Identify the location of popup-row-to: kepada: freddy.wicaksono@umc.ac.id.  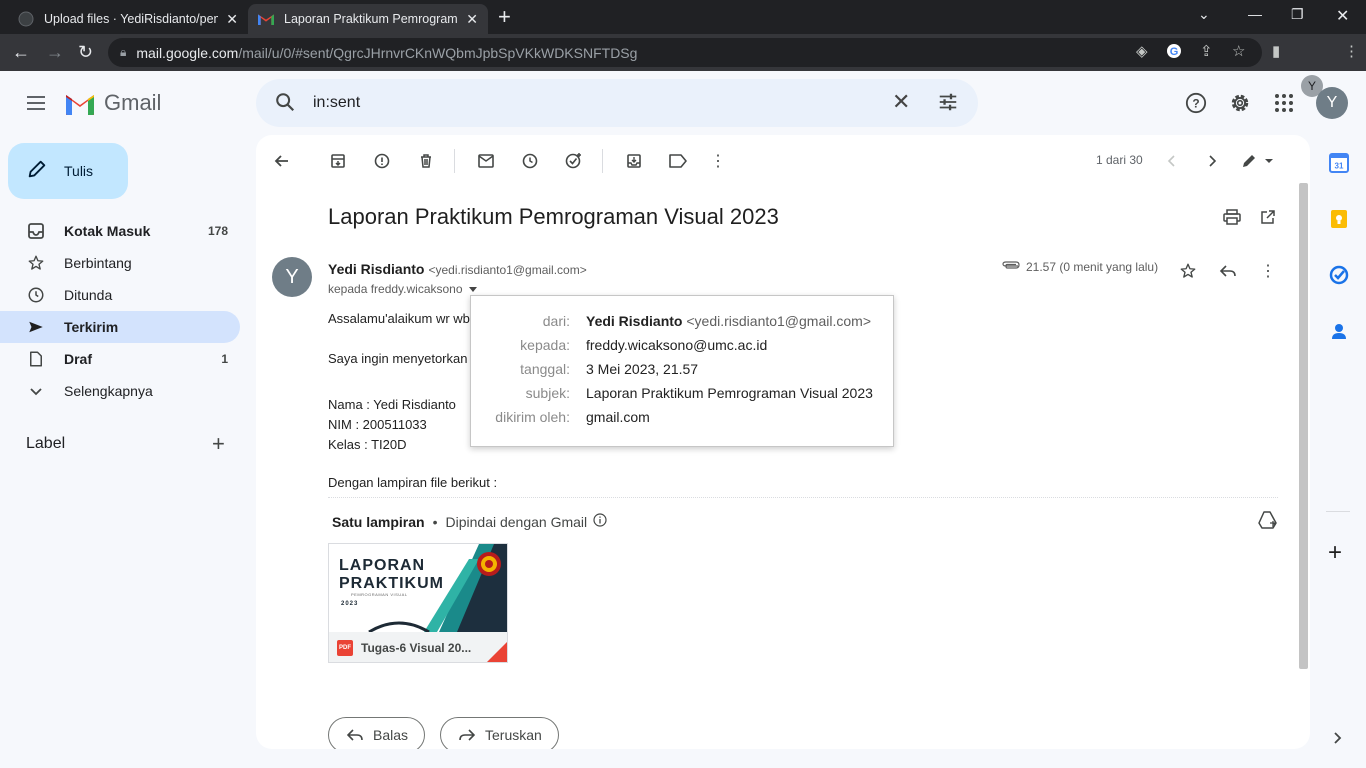
(683, 349).